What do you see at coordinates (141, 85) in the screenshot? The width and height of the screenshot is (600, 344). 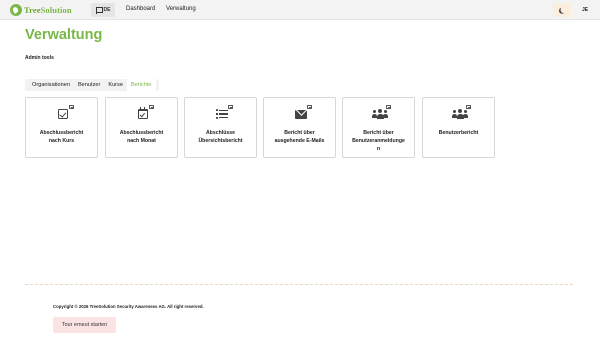 I see `tab-berichte: Berichte` at bounding box center [141, 85].